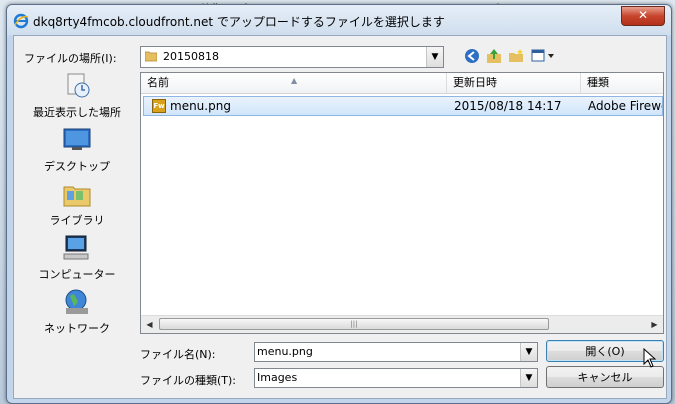 Image resolution: width=675 pixels, height=404 pixels. What do you see at coordinates (159, 106) in the screenshot?
I see `png-file-icon: Fw` at bounding box center [159, 106].